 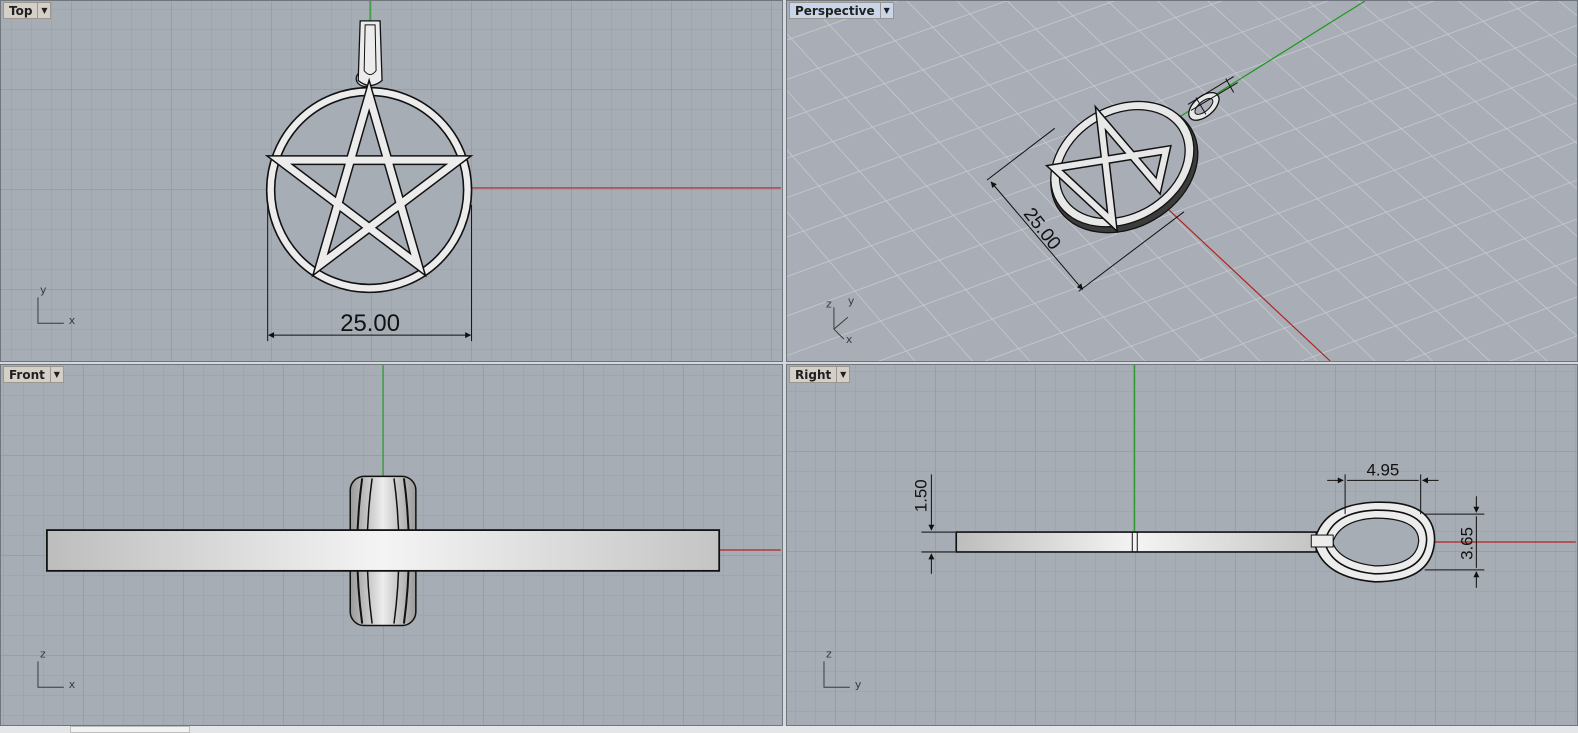 I want to click on bail-right, so click(x=1373, y=542).